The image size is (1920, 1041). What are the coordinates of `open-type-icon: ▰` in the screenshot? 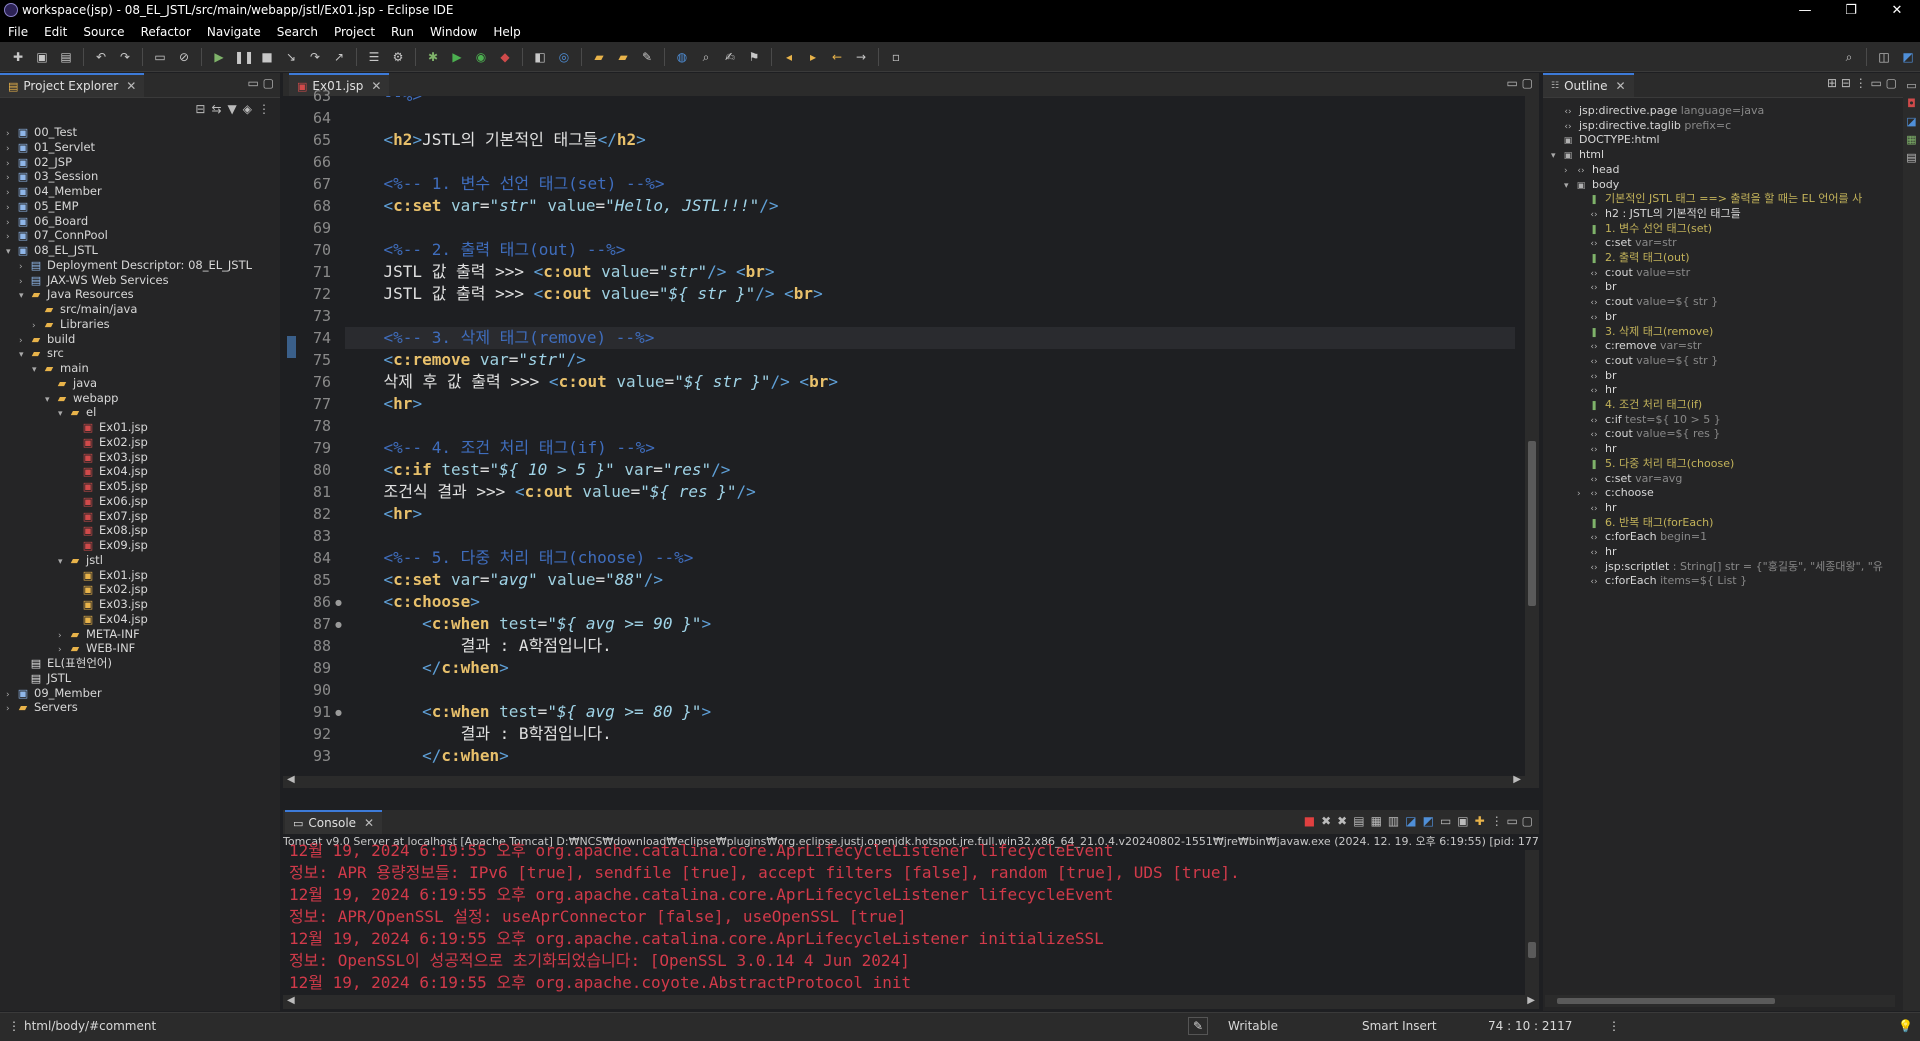 It's located at (599, 57).